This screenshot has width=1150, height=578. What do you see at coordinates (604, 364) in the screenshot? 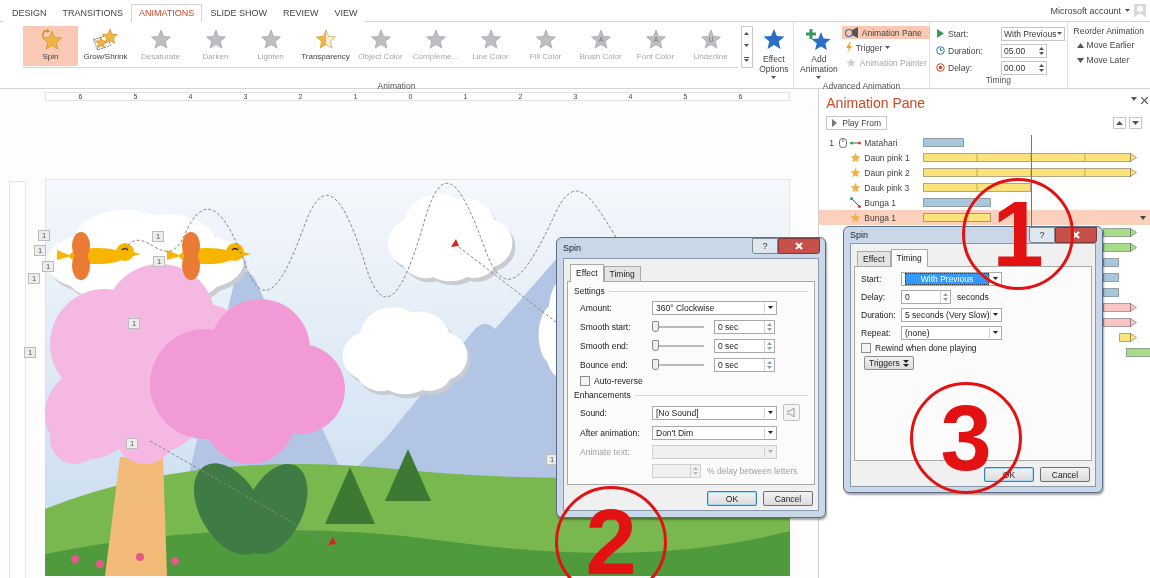
I see `field-label: Bounce end:` at bounding box center [604, 364].